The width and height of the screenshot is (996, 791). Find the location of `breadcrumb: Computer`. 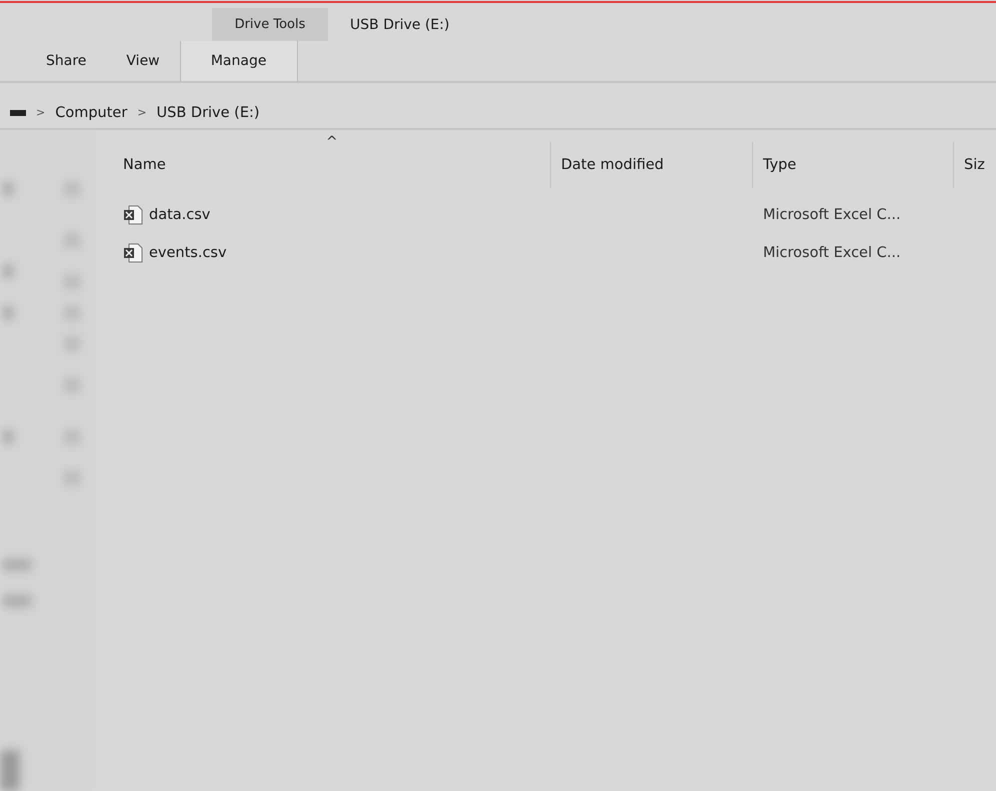

breadcrumb: Computer is located at coordinates (91, 112).